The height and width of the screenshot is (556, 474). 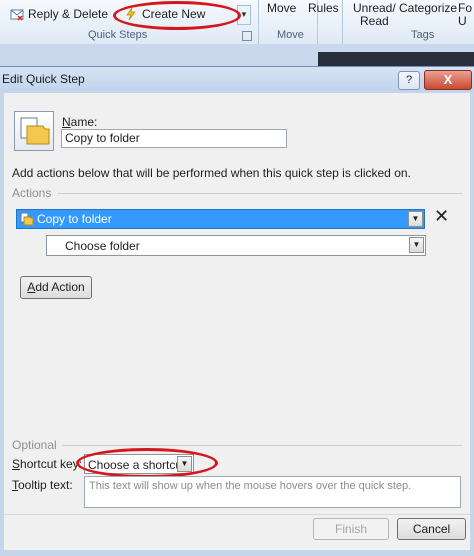 I want to click on quick-steps-group-label: Quick Steps, so click(x=118, y=35).